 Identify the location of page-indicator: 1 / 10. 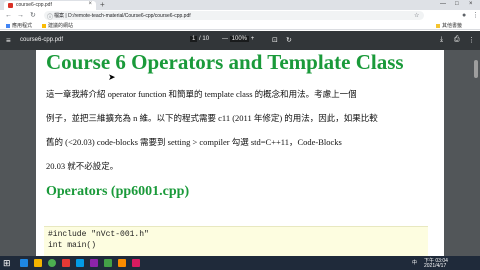
(199, 39).